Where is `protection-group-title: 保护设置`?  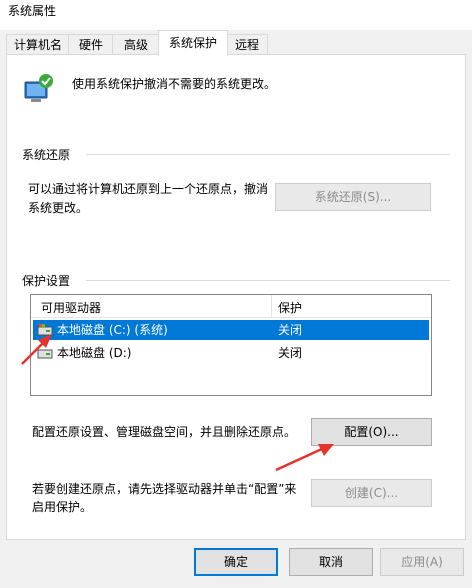
protection-group-title: 保护设置 is located at coordinates (46, 281).